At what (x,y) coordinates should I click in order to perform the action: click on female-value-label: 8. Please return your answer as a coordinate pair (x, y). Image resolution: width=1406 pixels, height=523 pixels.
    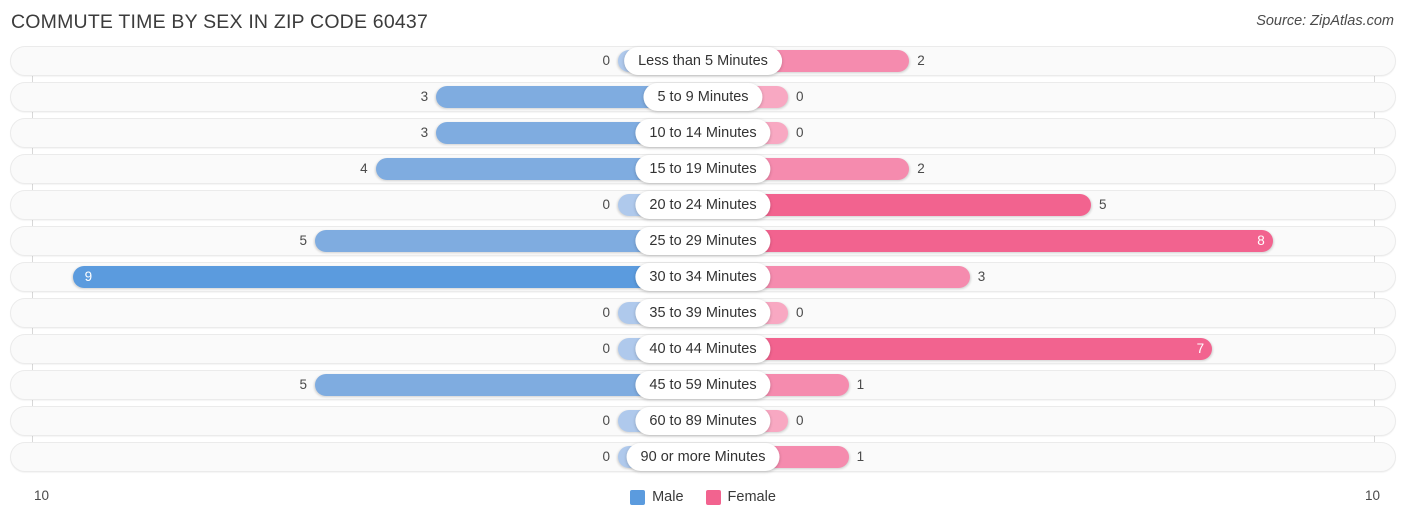
    Looking at the image, I should click on (1261, 240).